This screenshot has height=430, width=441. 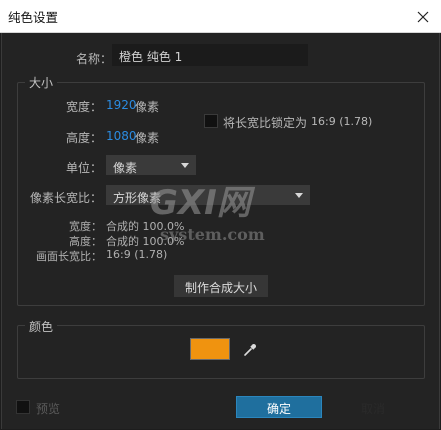 What do you see at coordinates (151, 165) in the screenshot?
I see `unit-select: 像素` at bounding box center [151, 165].